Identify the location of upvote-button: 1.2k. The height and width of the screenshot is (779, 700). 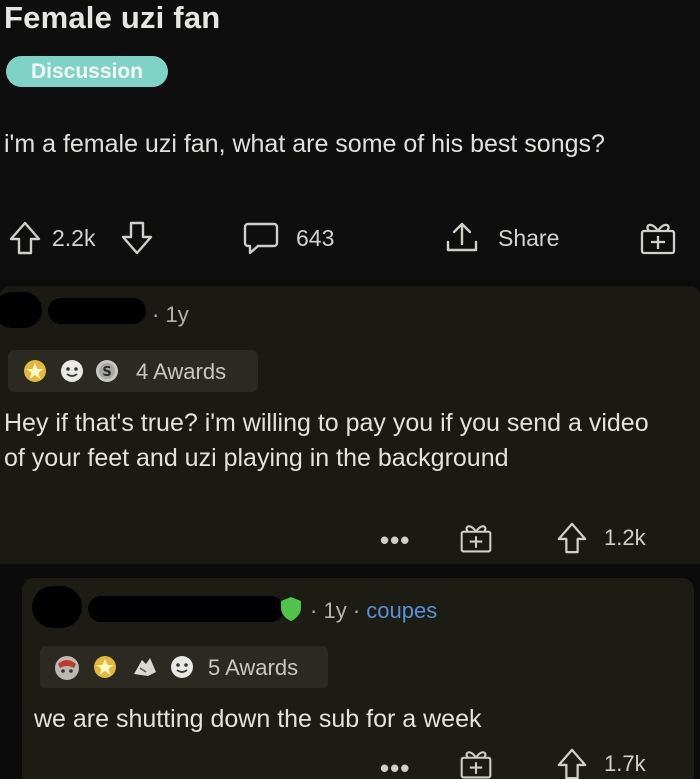
(601, 538).